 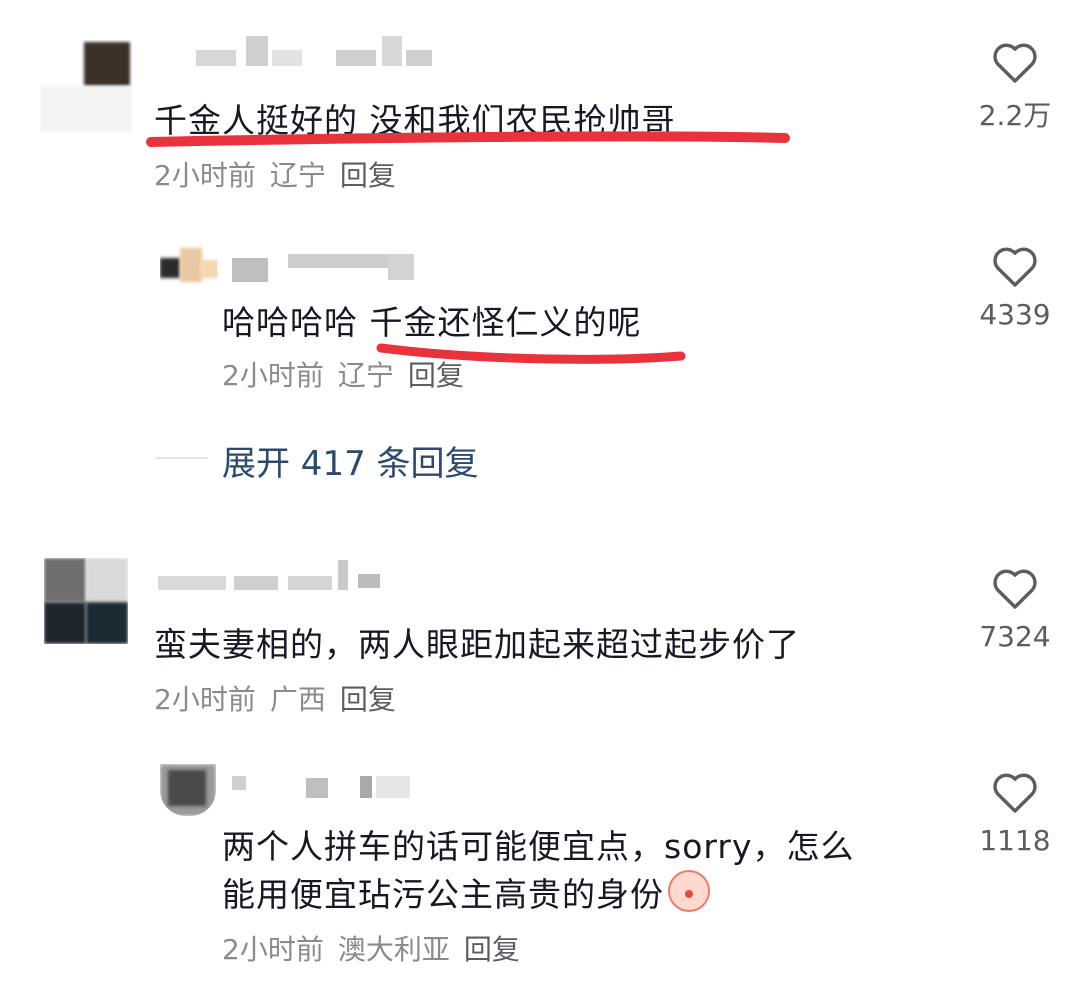 I want to click on comment-text-line2-content: 能用便宜玷污公主高贵的身份, so click(x=443, y=894).